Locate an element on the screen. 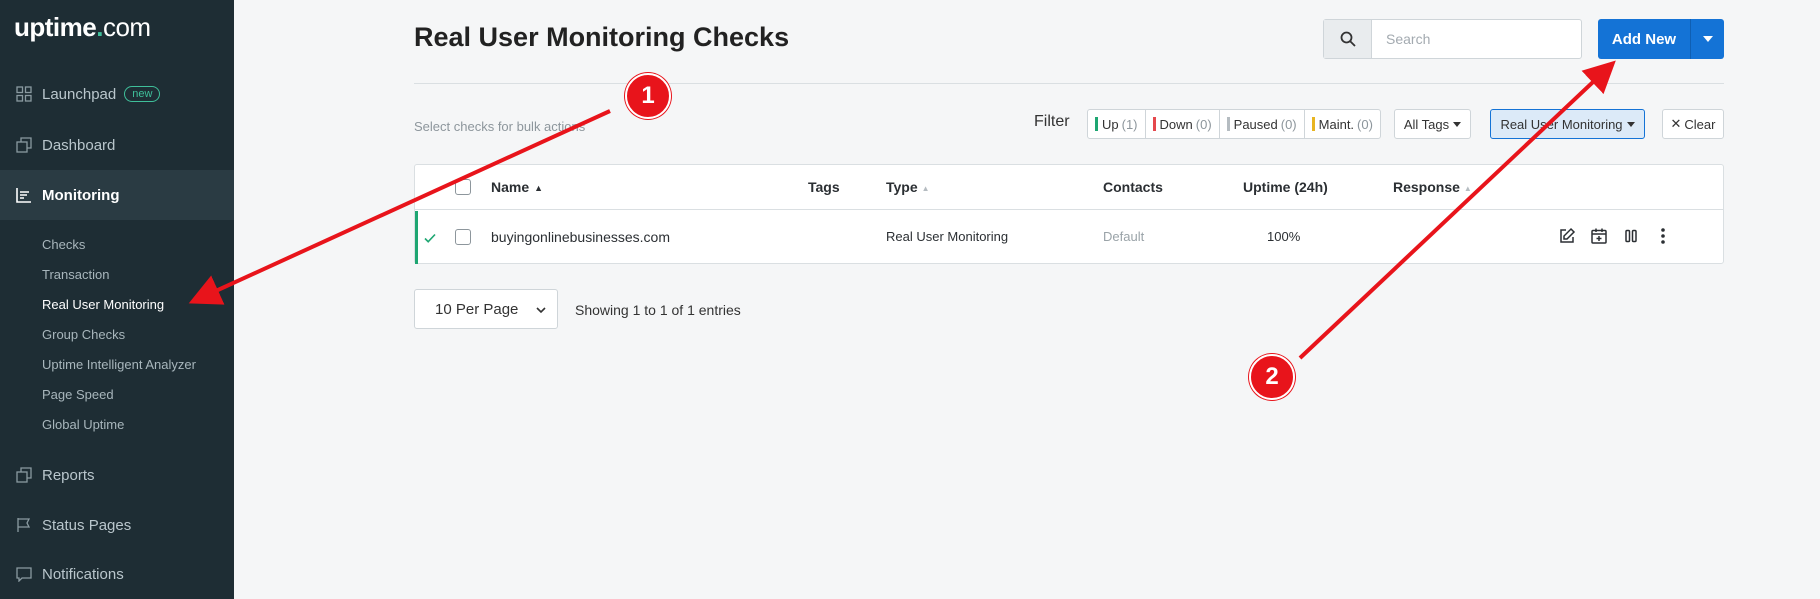  per-page-select: 10 Per Page is located at coordinates (486, 309).